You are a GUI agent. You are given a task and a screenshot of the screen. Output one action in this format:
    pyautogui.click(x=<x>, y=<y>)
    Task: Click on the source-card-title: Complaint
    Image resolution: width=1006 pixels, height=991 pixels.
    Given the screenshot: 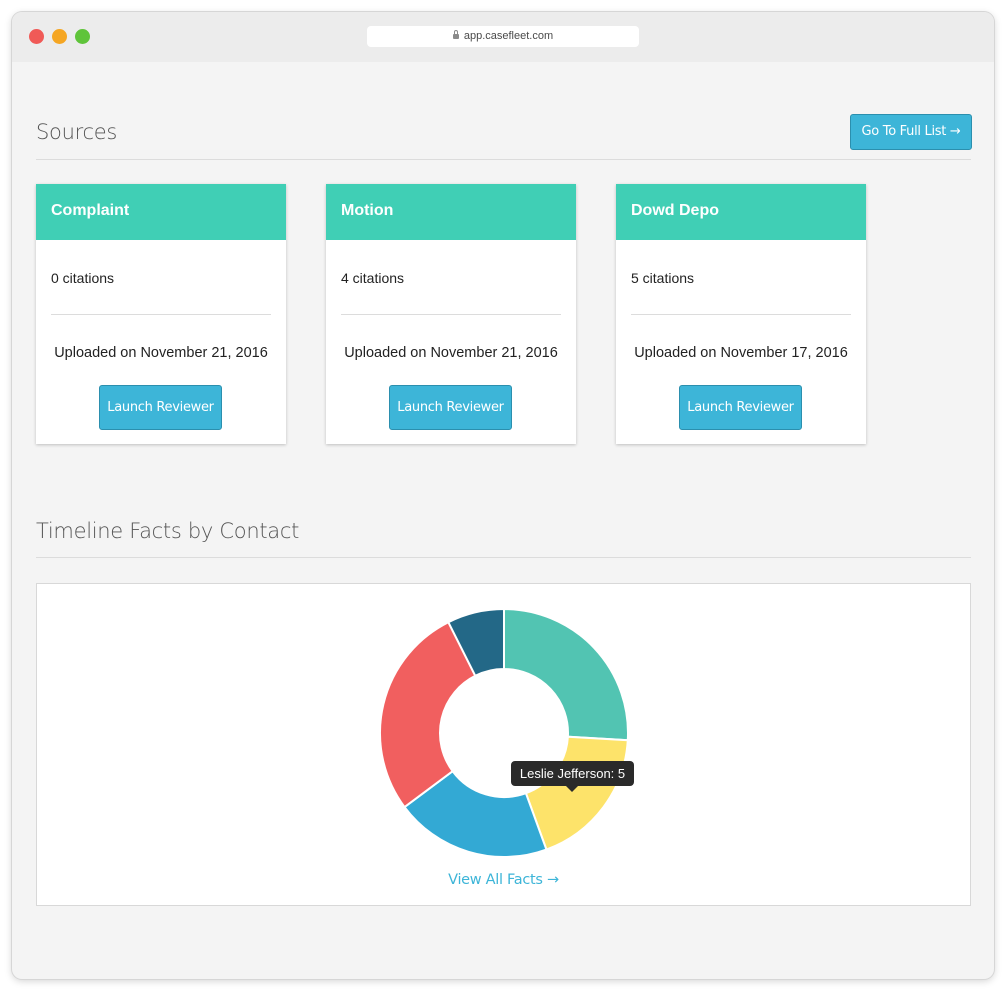 What is the action you would take?
    pyautogui.click(x=161, y=212)
    